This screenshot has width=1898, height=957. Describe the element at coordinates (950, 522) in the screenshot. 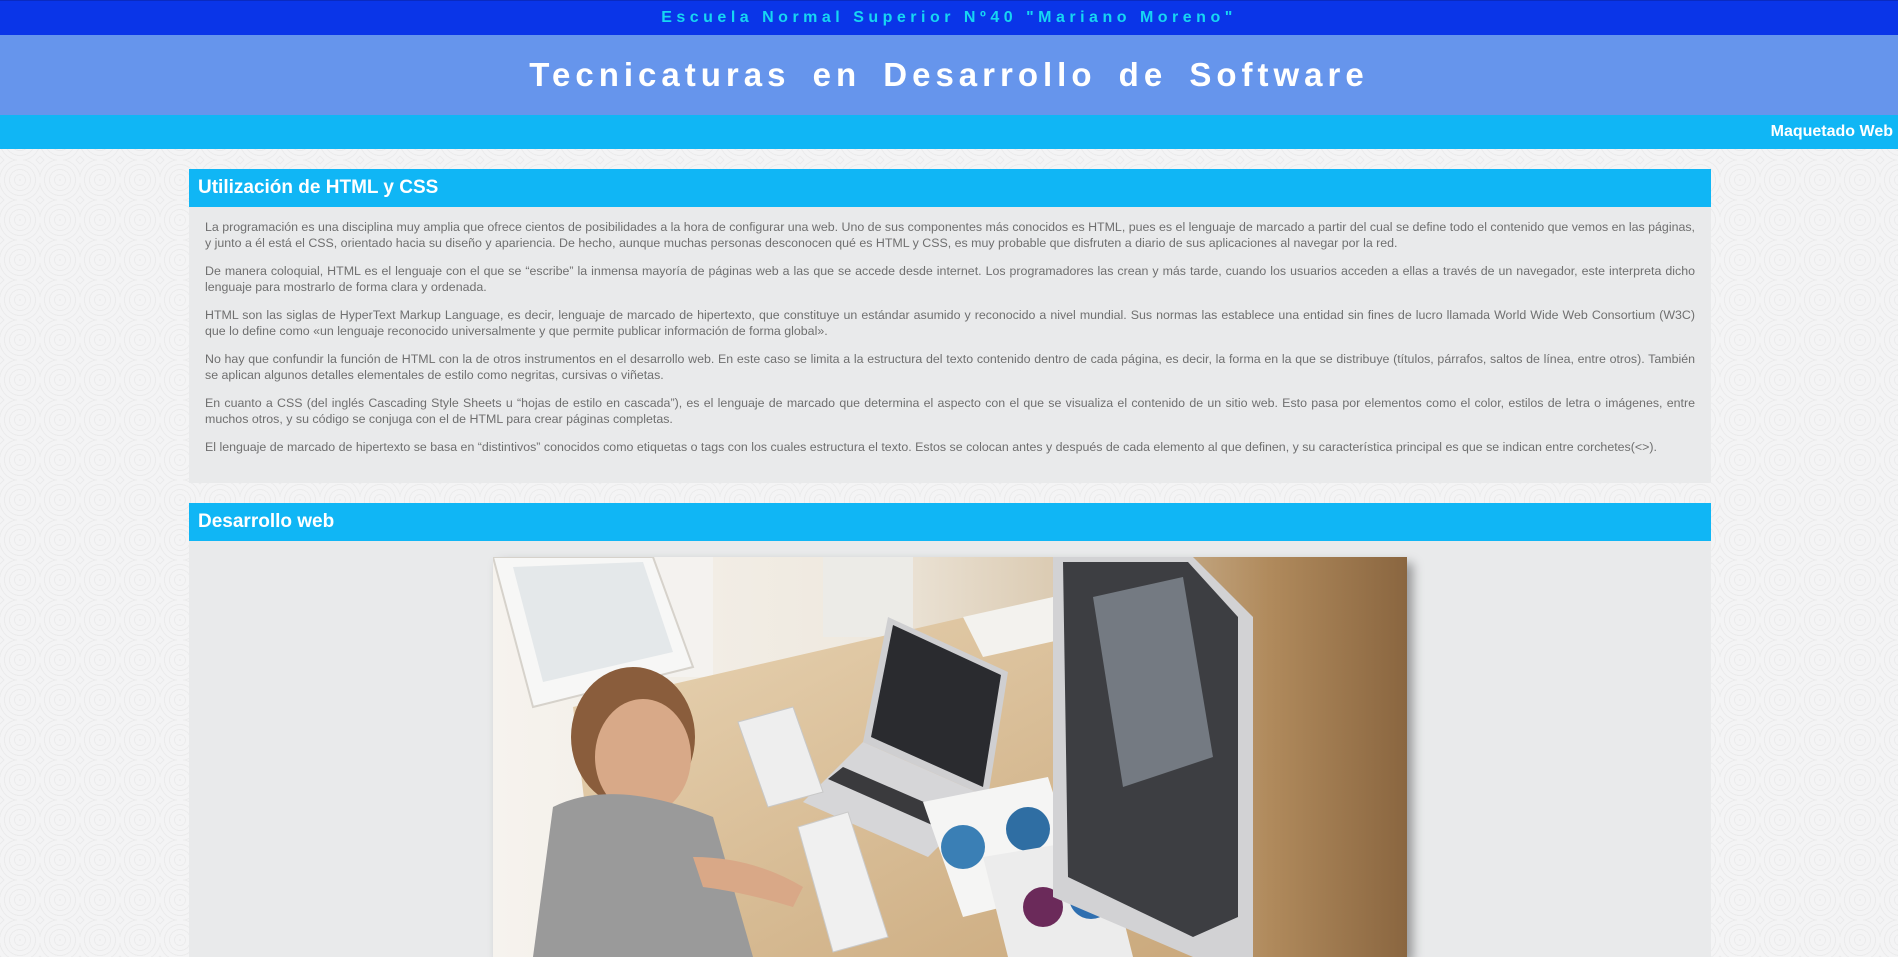

I see `section-header: Desarrollo web` at that location.